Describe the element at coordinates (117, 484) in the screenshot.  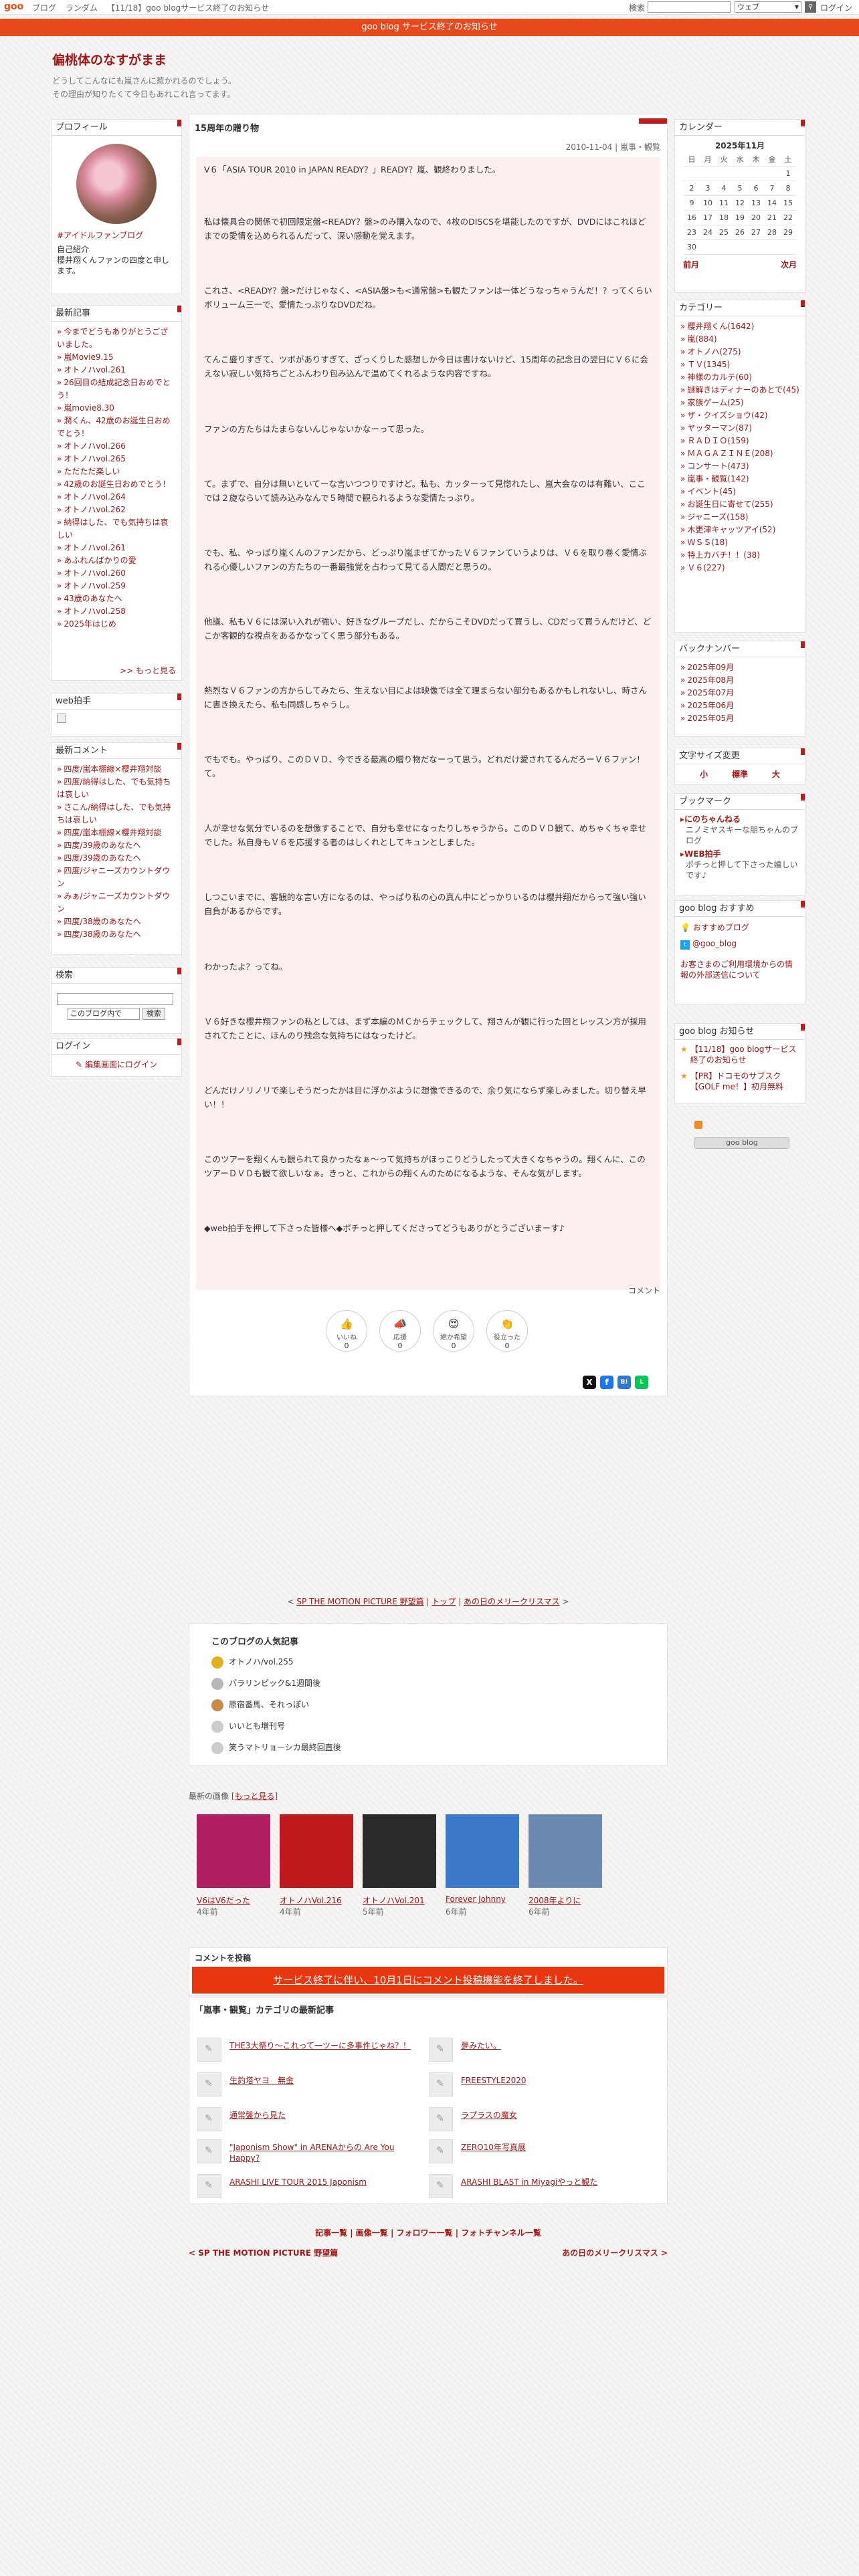
I see `recent-post-item-link: 42歳のお誕生日おめでとう！` at that location.